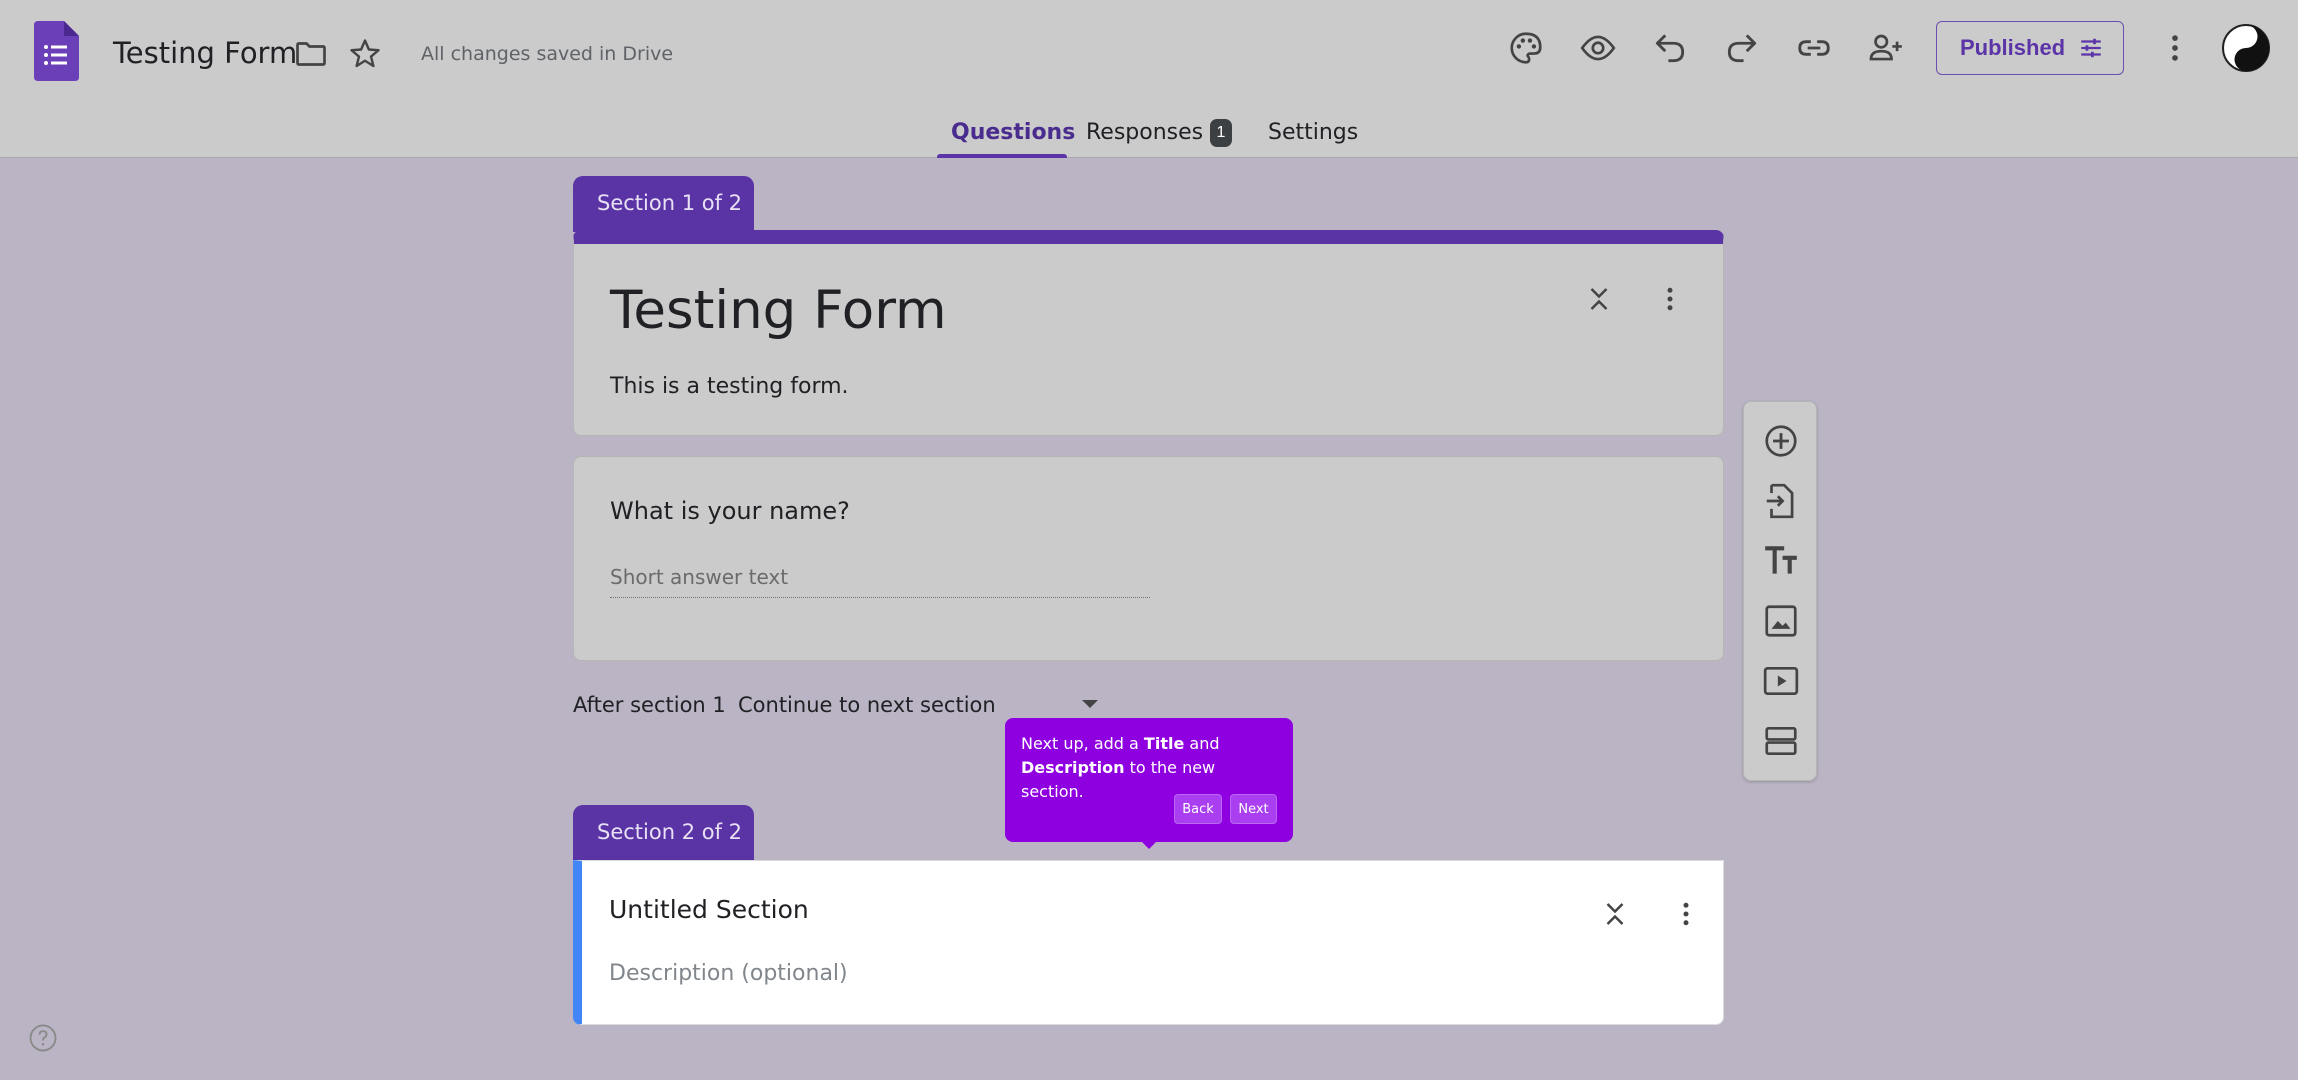 The height and width of the screenshot is (1080, 2298). Describe the element at coordinates (778, 310) in the screenshot. I see `form-title: Testing Form` at that location.